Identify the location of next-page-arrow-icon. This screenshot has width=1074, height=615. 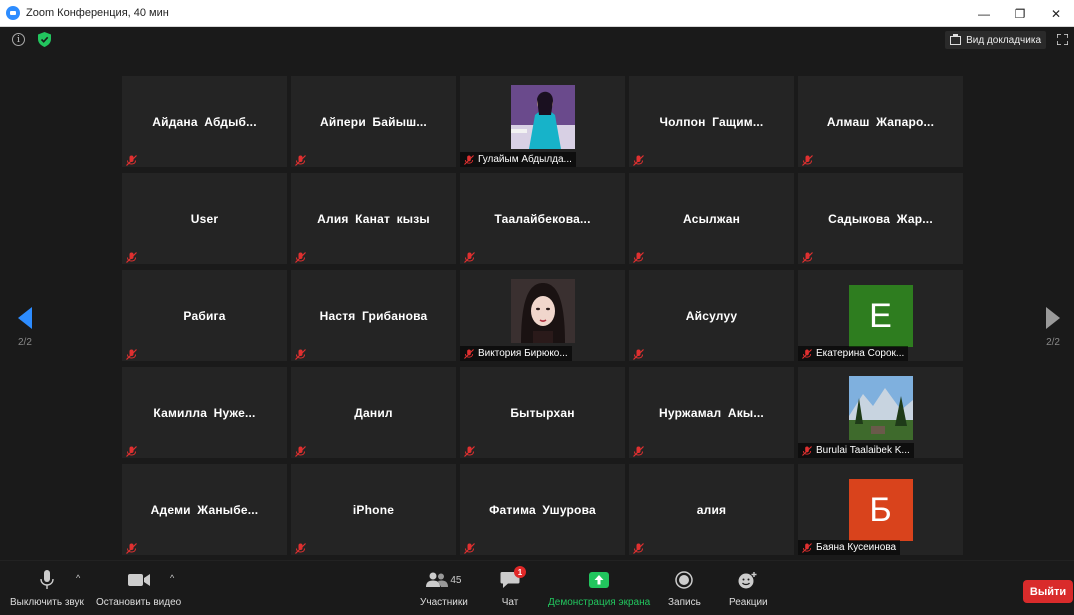
(1053, 318).